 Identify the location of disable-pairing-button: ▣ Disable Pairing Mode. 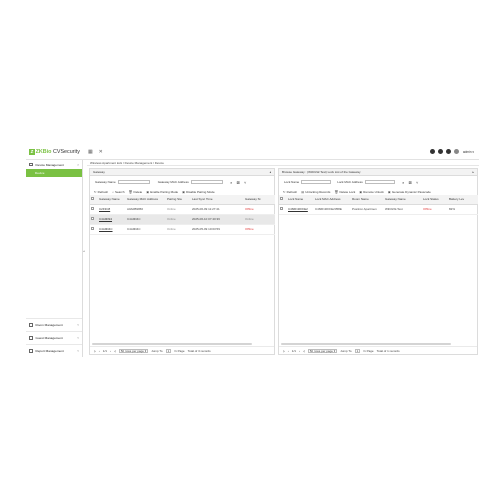
(198, 192).